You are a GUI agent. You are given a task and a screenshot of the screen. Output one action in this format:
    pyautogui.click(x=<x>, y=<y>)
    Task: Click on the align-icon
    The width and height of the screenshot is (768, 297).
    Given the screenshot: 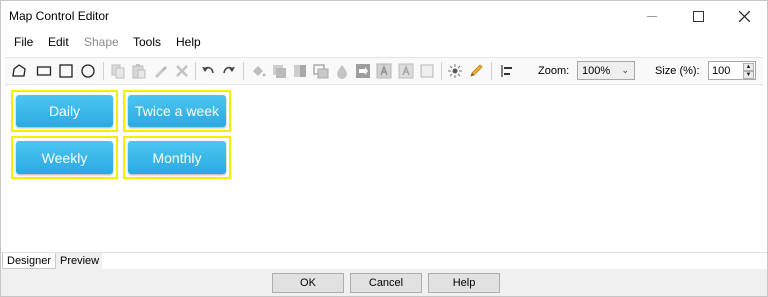 What is the action you would take?
    pyautogui.click(x=506, y=71)
    